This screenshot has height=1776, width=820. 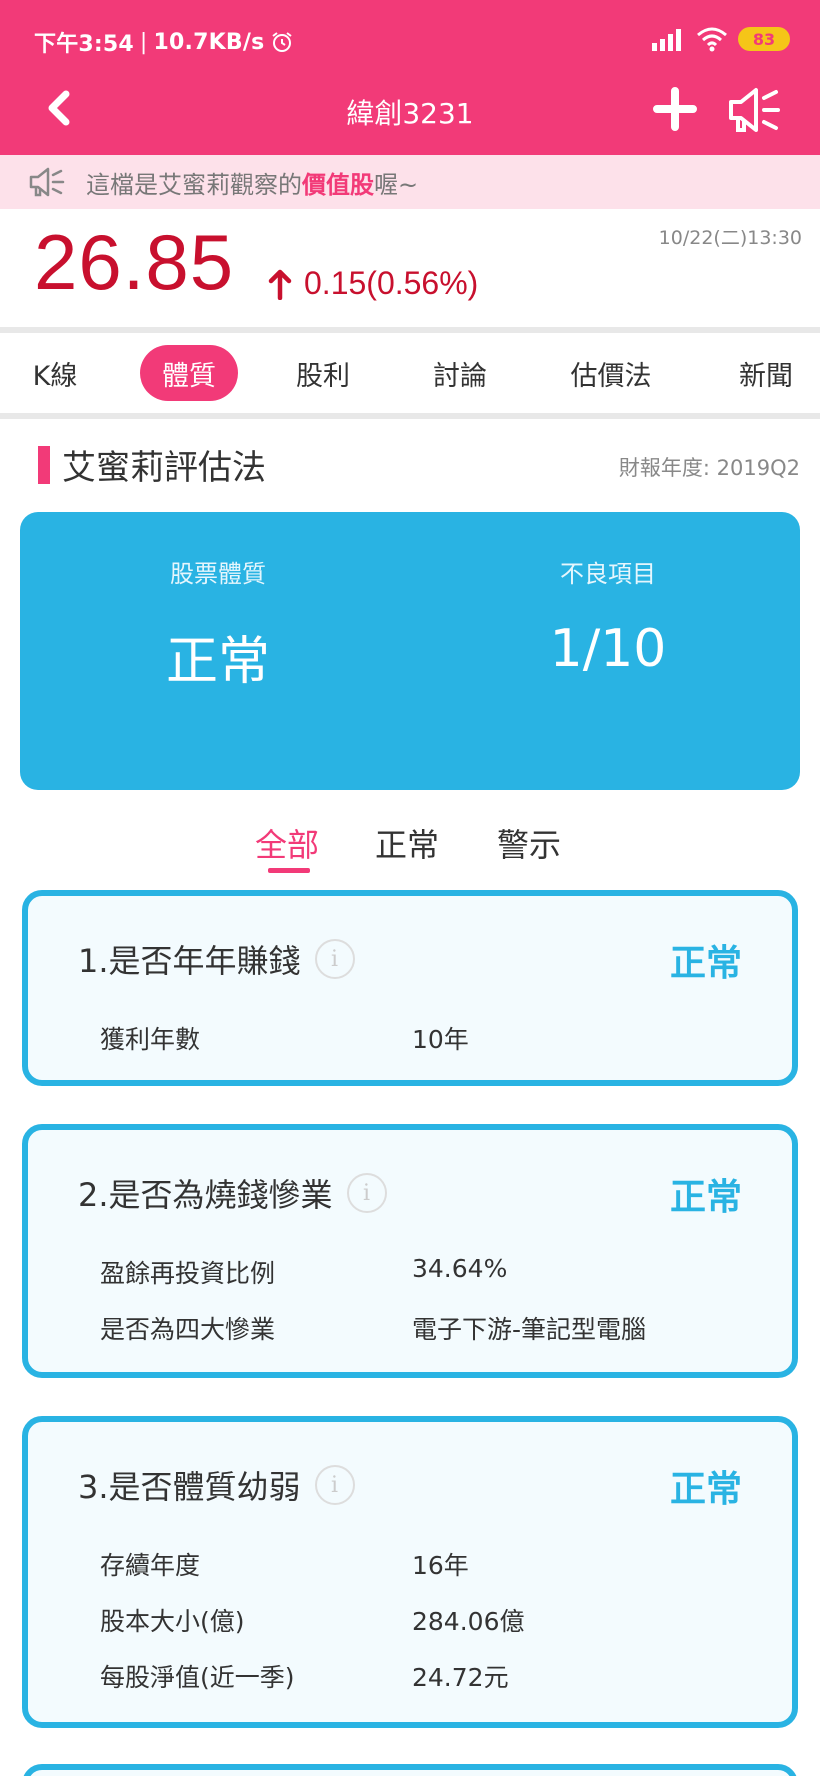 I want to click on check-row-value: 10年, so click(x=440, y=1039).